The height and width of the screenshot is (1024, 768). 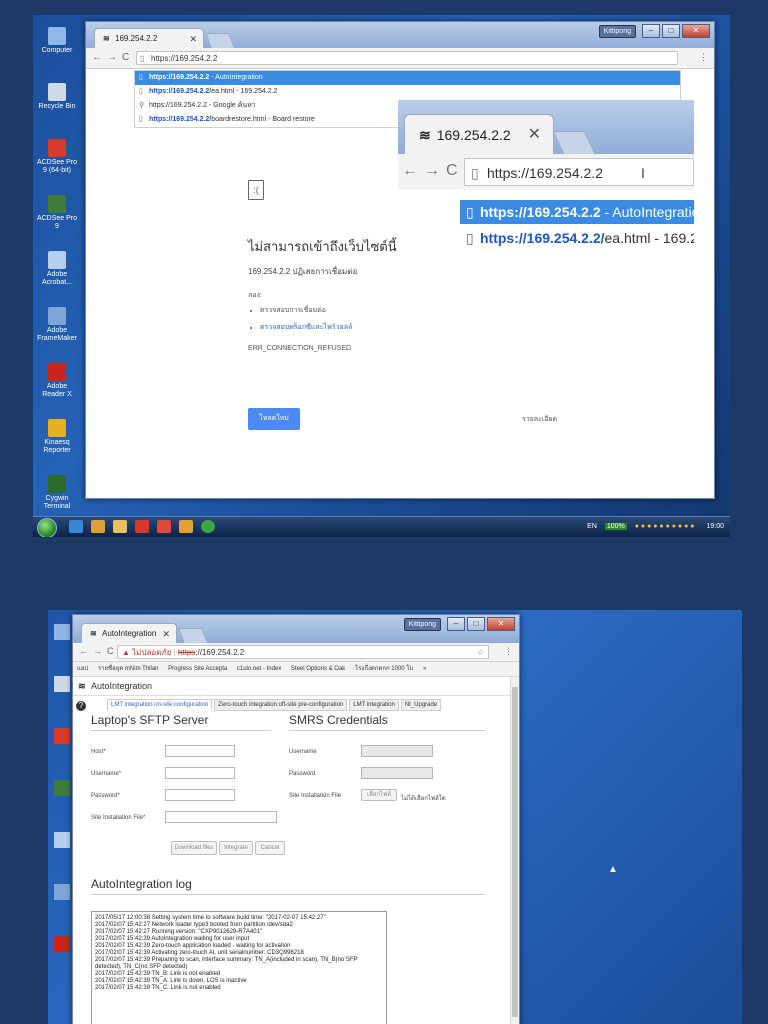 I want to click on battery-indicator: 100%, so click(x=615, y=526).